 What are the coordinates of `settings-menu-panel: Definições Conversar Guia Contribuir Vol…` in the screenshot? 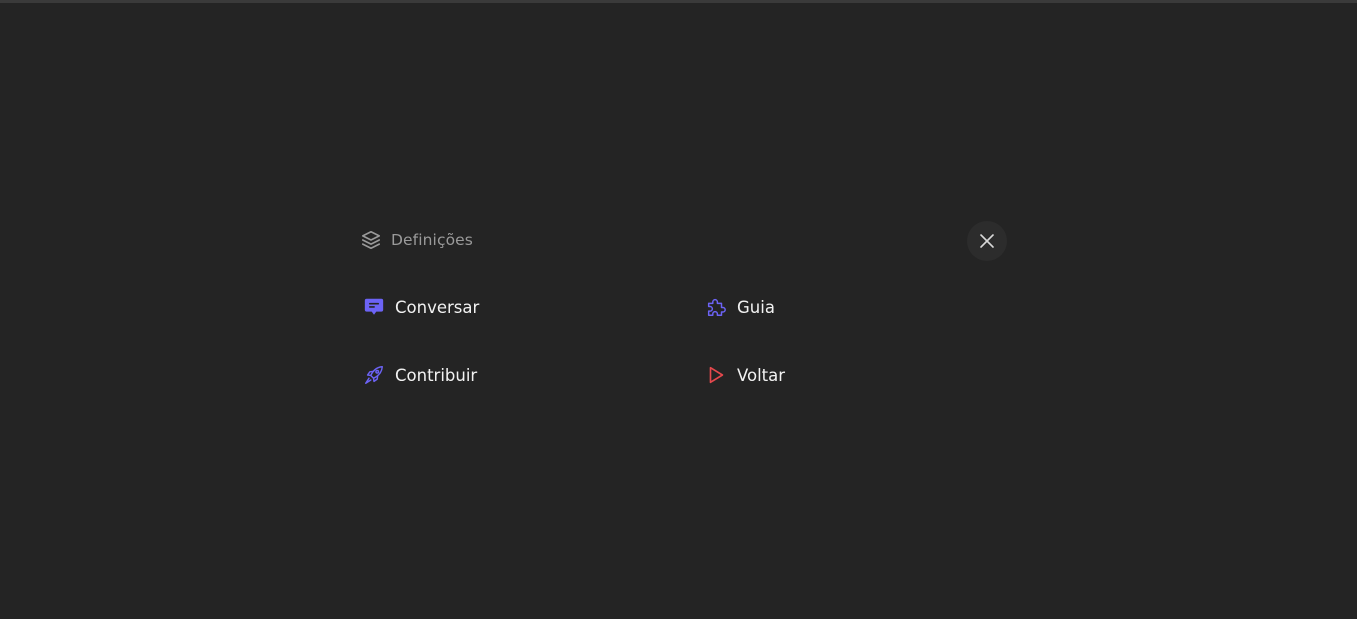 It's located at (683, 309).